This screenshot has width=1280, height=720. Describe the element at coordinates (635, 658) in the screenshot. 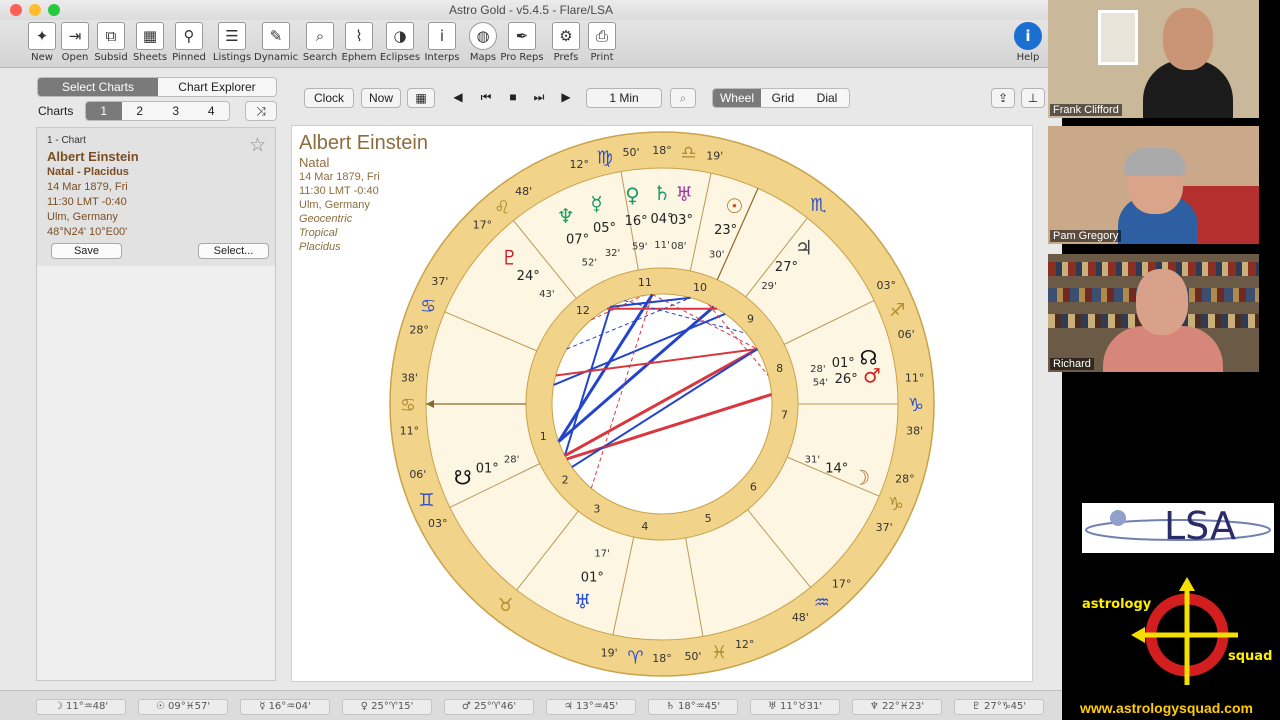

I see `zodiac-sign-glyph: ♈` at that location.